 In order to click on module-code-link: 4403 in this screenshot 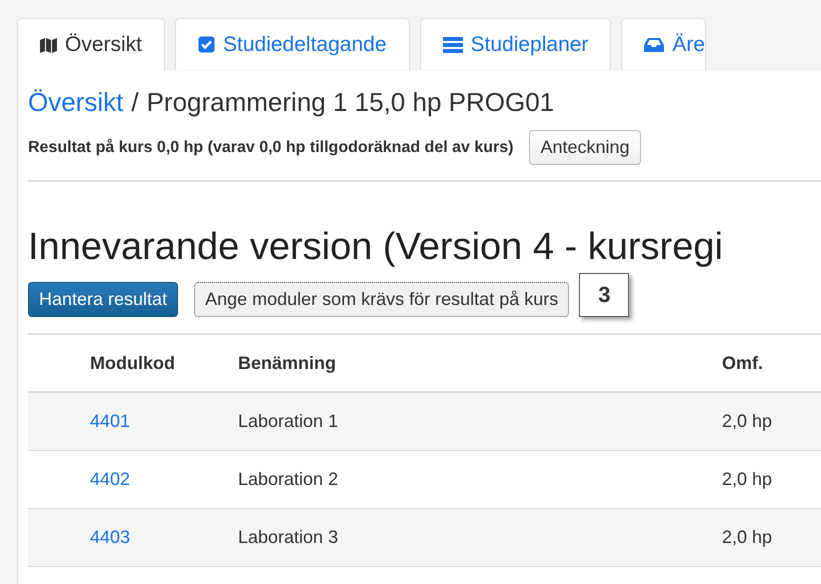, I will do `click(110, 537)`.